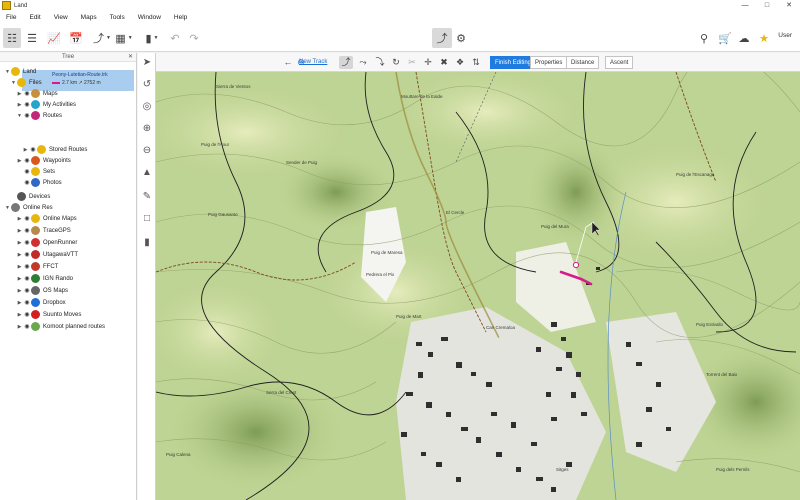 This screenshot has height=500, width=800. I want to click on device-icon: ▮ ▼, so click(152, 38).